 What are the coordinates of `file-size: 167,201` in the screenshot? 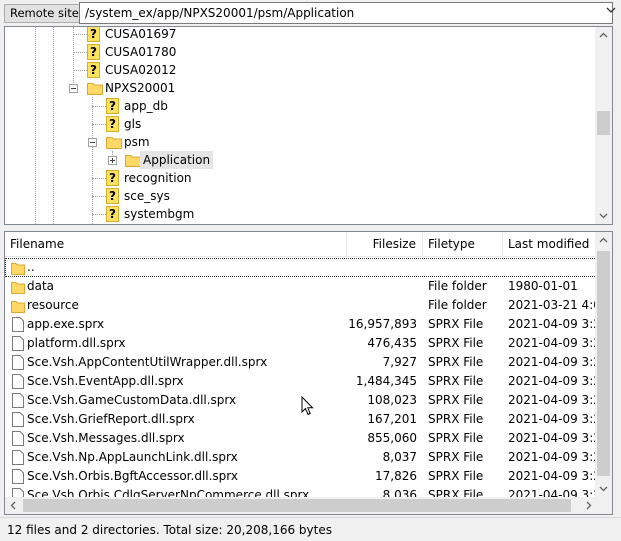 It's located at (392, 419).